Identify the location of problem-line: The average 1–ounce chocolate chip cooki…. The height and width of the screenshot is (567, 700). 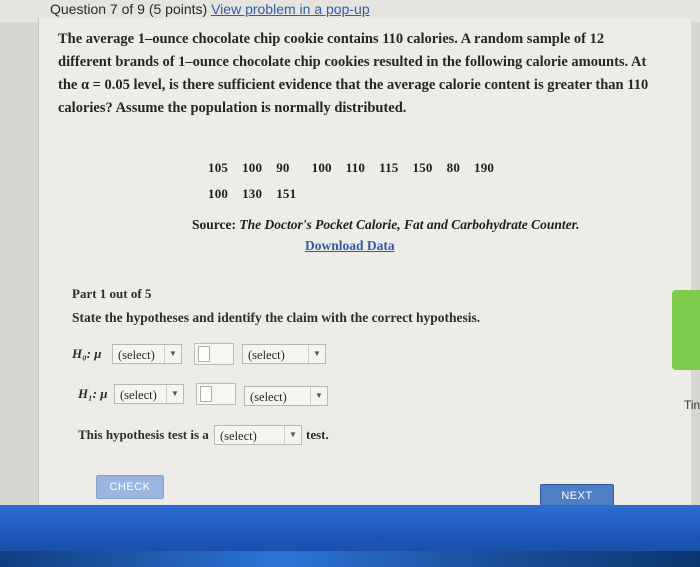
(331, 39).